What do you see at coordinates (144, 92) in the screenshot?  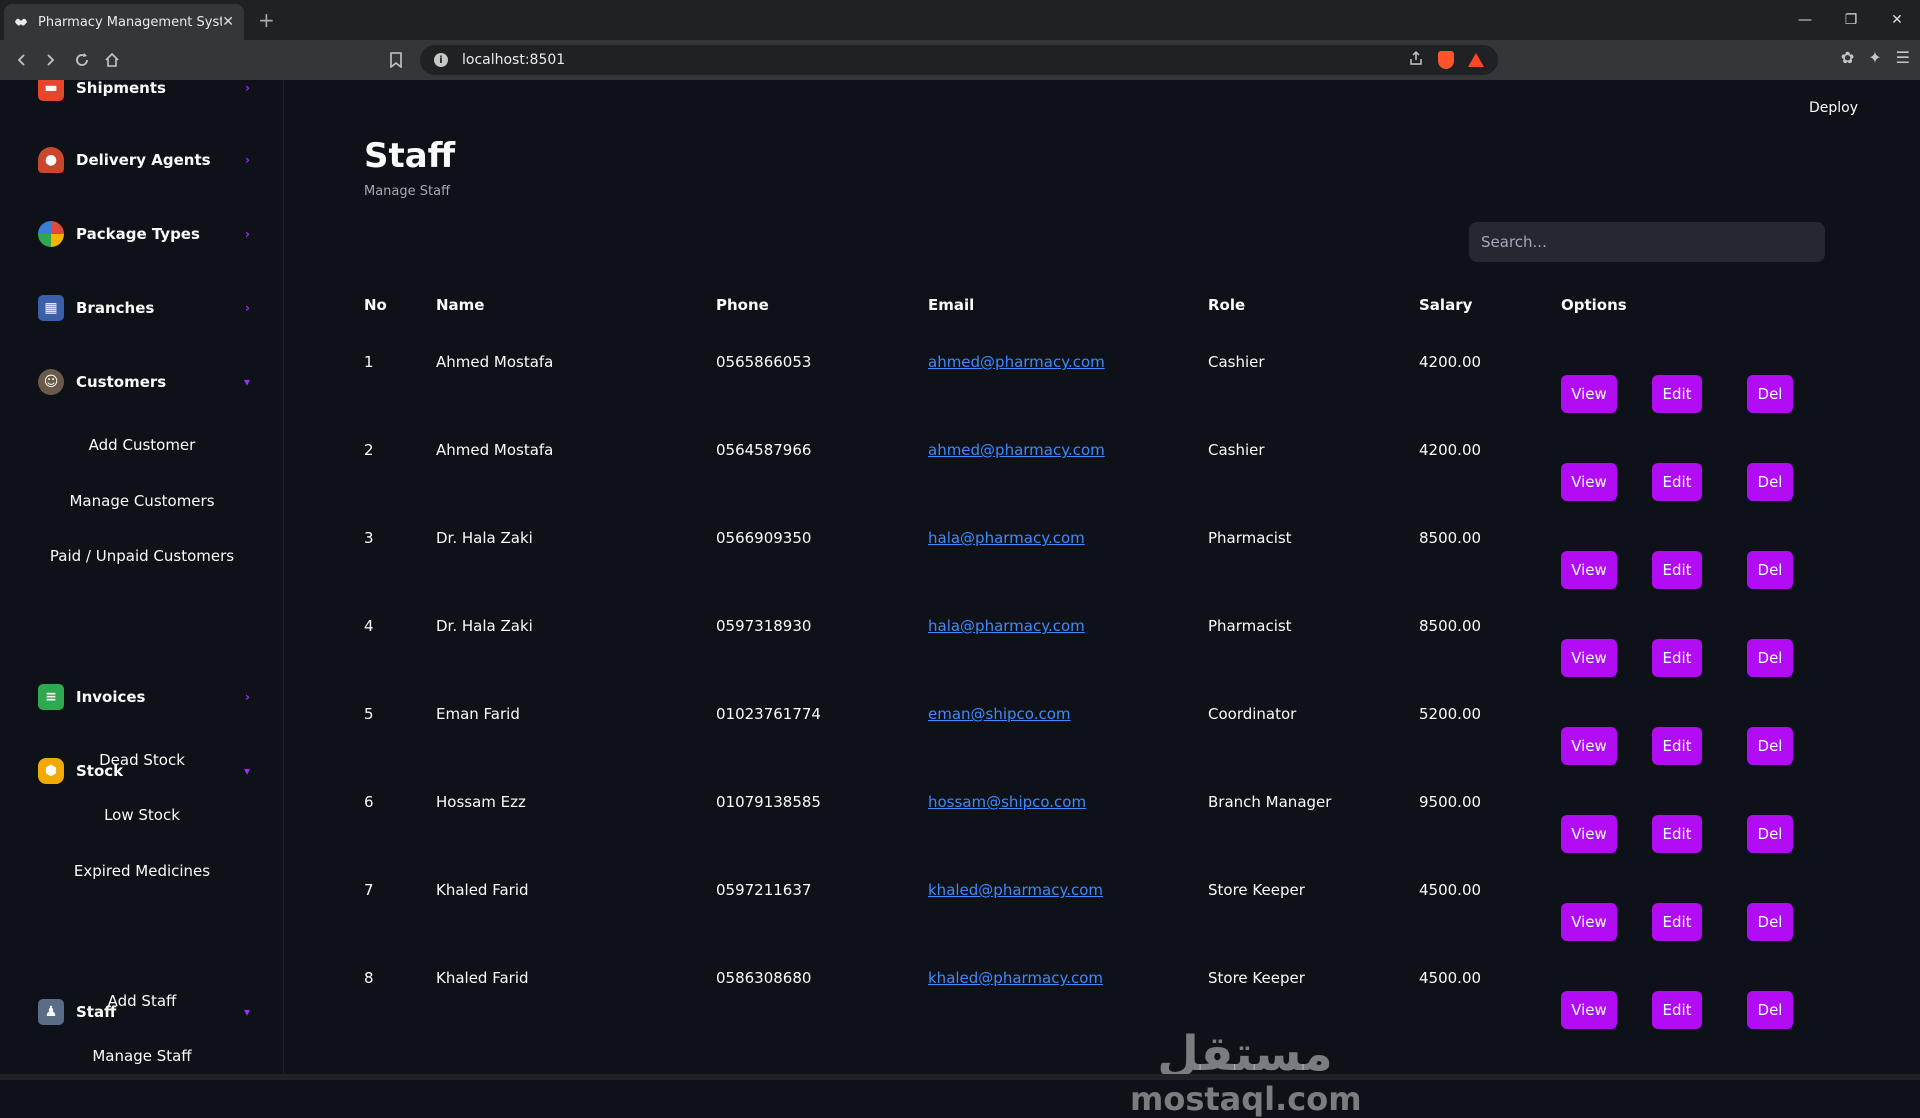 I see `sidebar-item-shipments: ▬ Shipments ›` at bounding box center [144, 92].